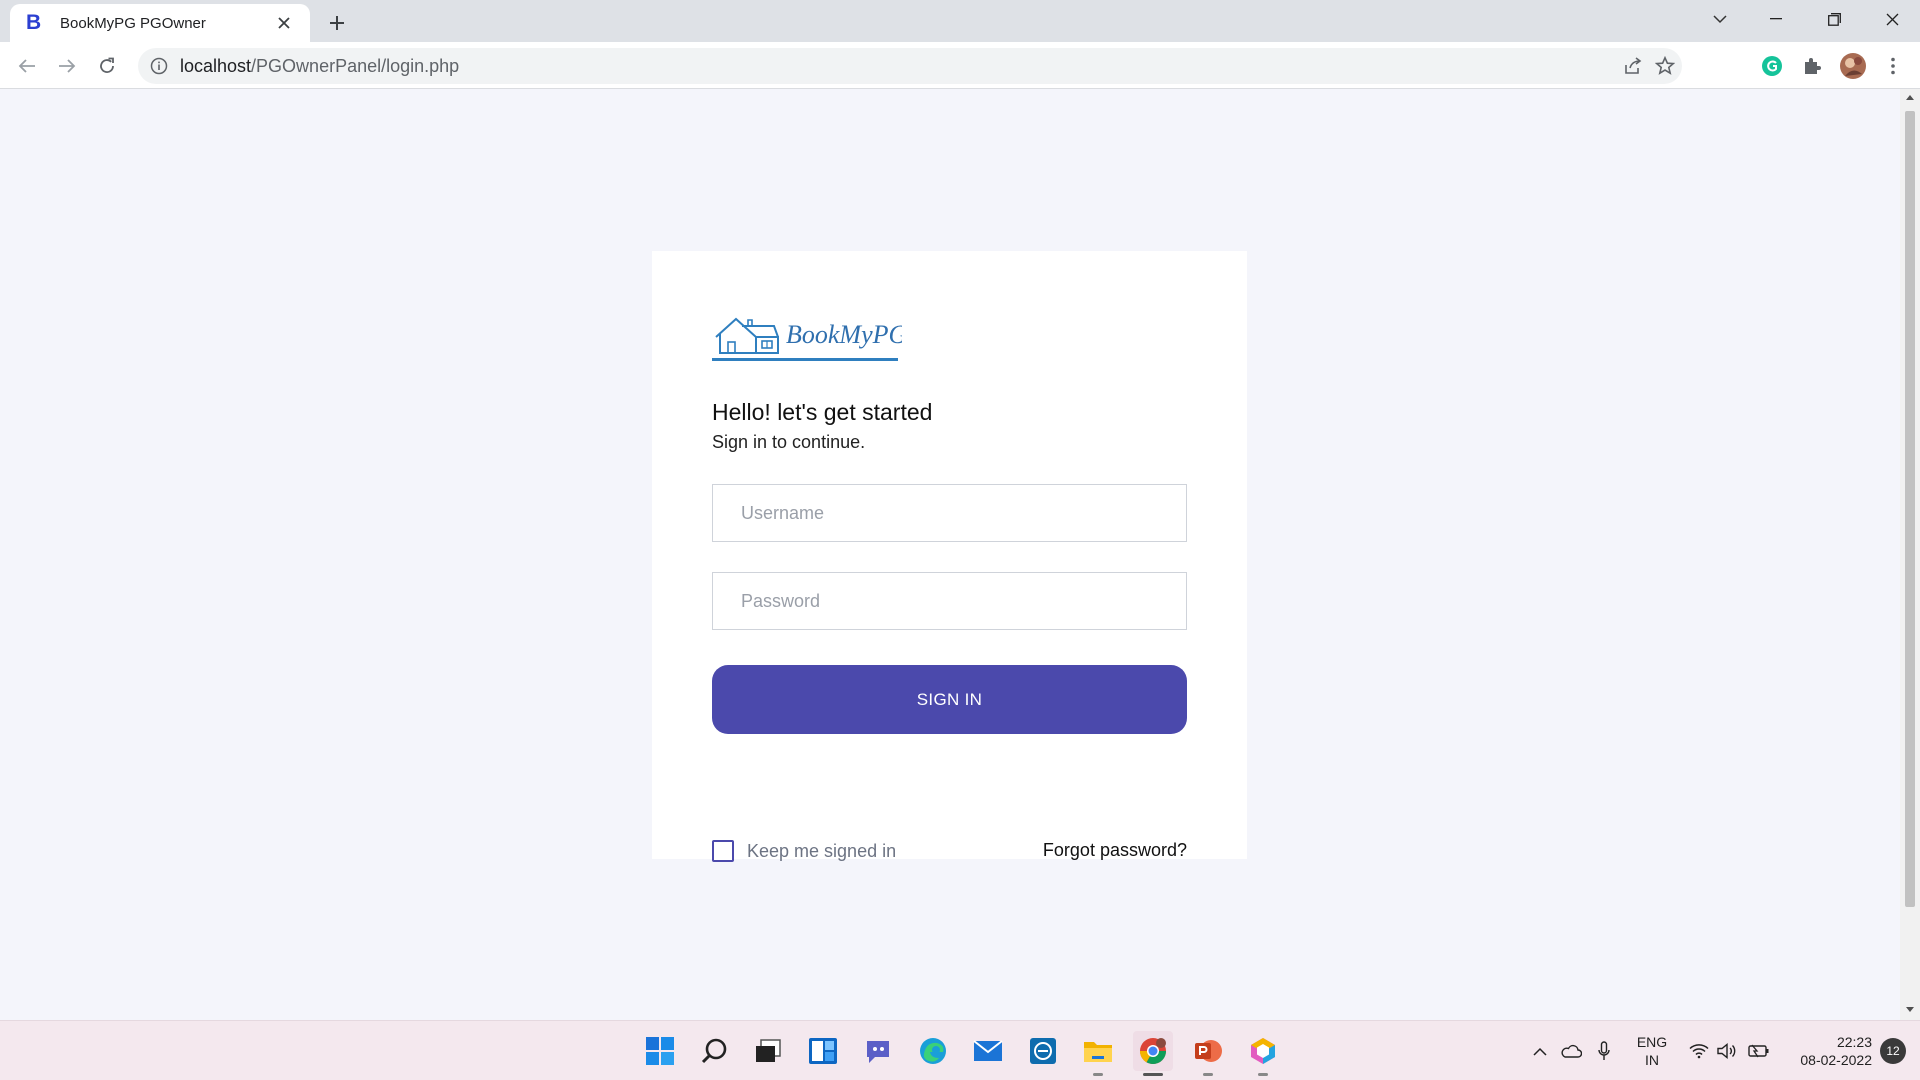 This screenshot has height=1080, width=1920. I want to click on chrome-icon, so click(1153, 1051).